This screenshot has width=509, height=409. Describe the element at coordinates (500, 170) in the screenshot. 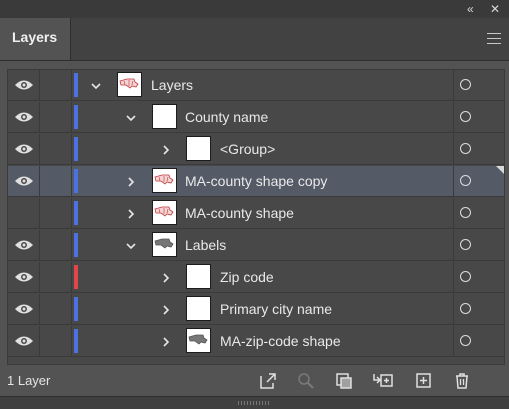

I see `selection-indicator` at that location.